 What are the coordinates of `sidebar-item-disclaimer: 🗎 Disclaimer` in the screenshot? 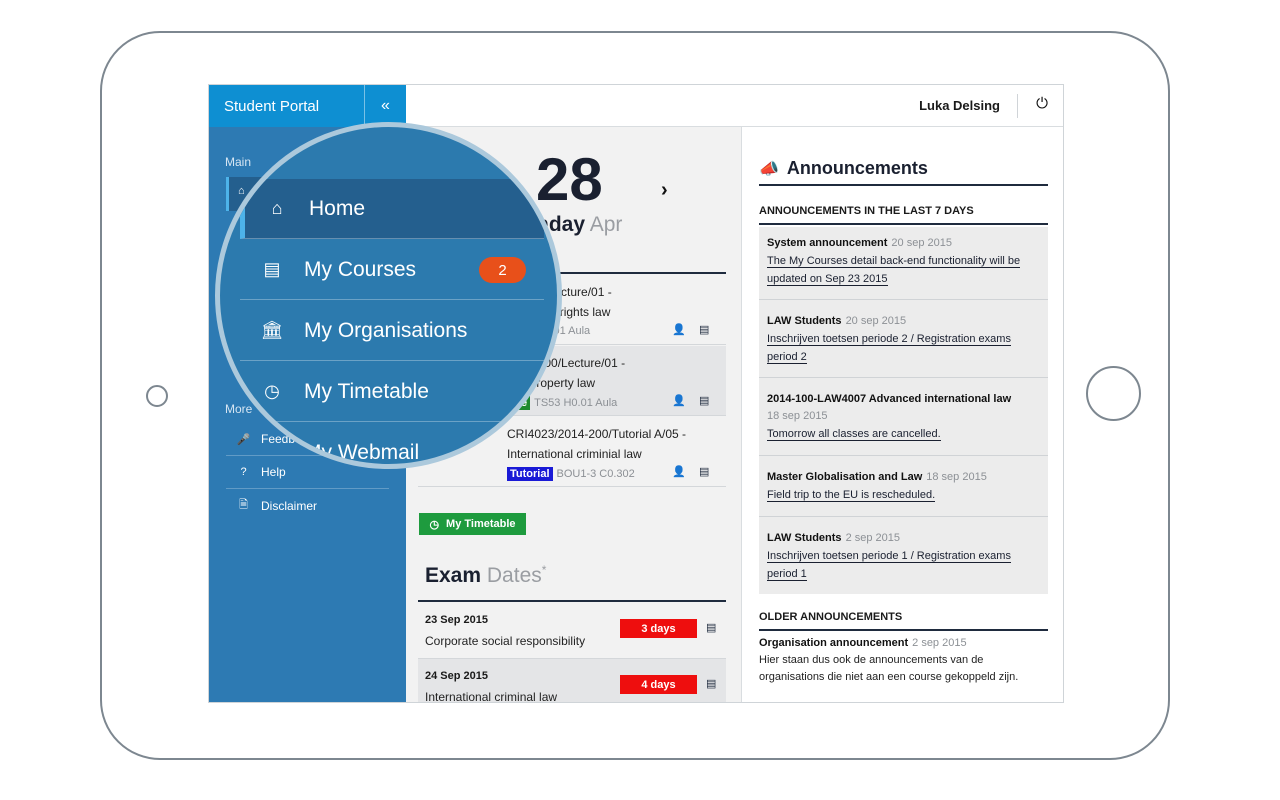 It's located at (307, 505).